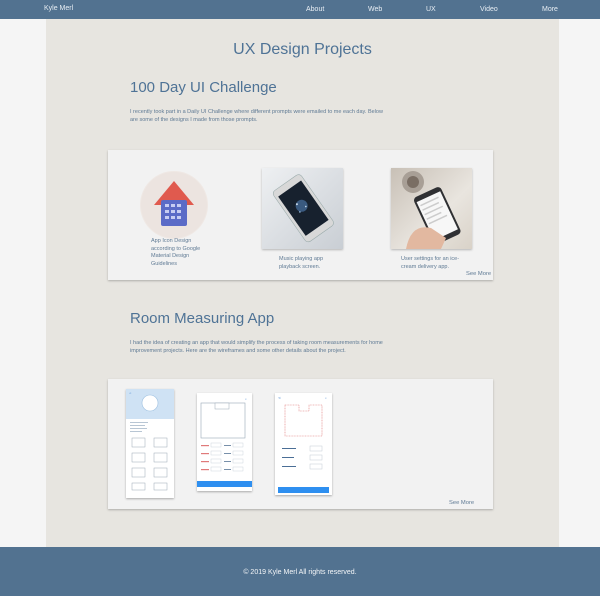 The height and width of the screenshot is (596, 600). I want to click on section-title-ui-challenge: 100 Day UI Challenge, so click(203, 87).